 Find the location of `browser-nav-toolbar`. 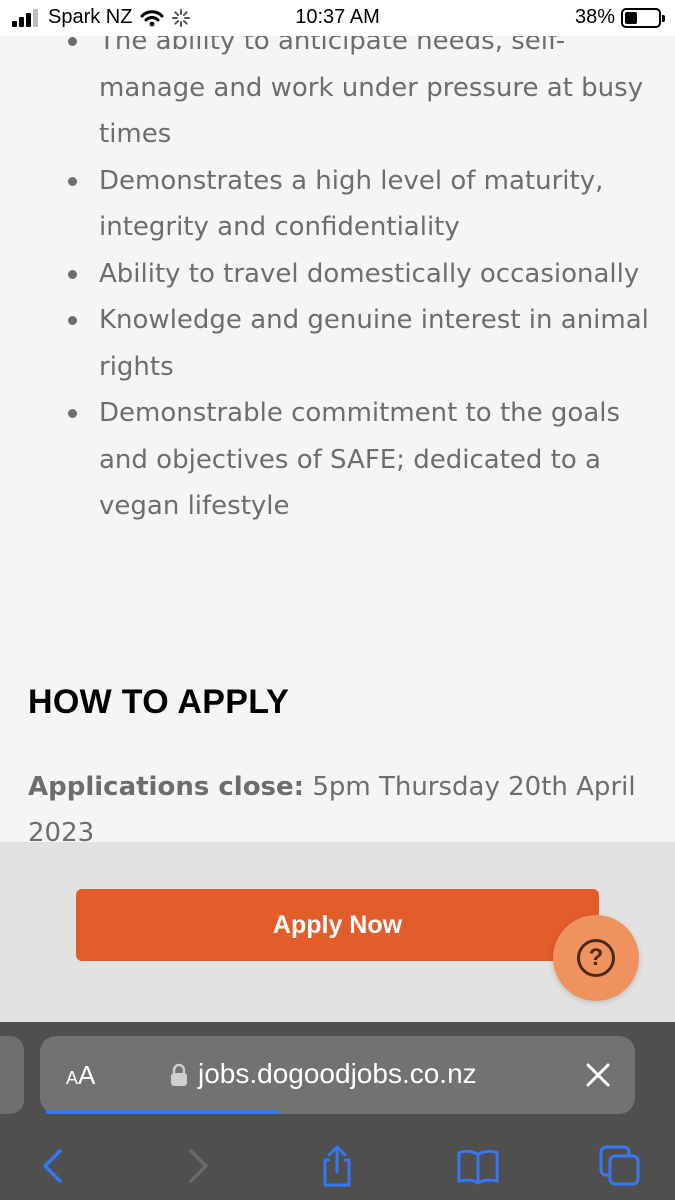

browser-nav-toolbar is located at coordinates (337, 1162).